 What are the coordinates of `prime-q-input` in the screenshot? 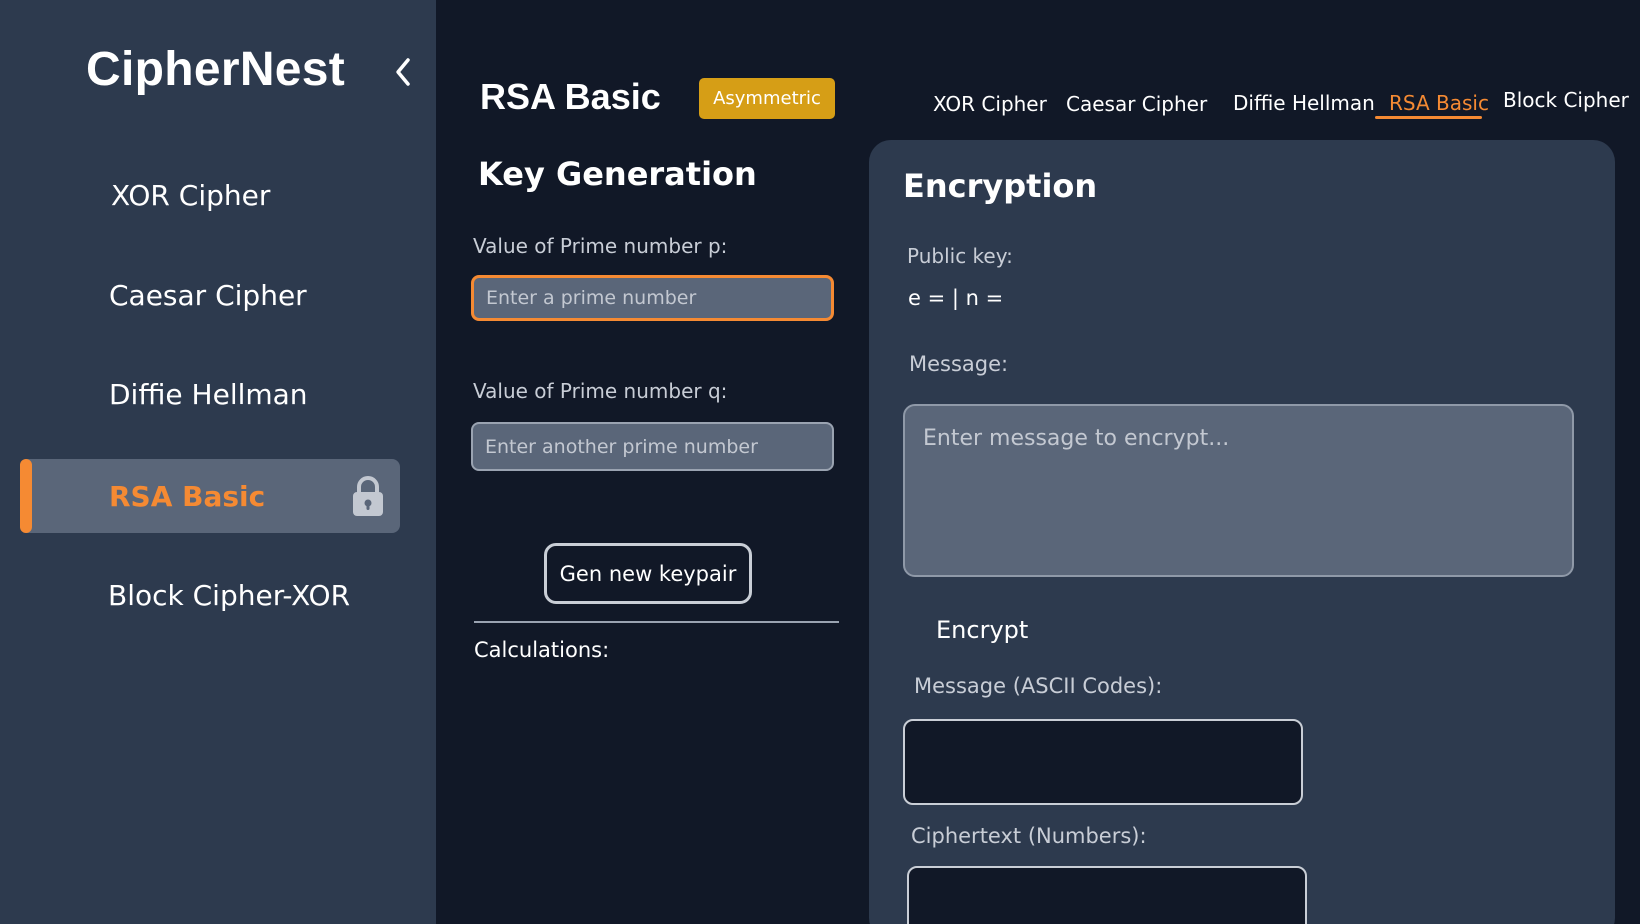 It's located at (652, 446).